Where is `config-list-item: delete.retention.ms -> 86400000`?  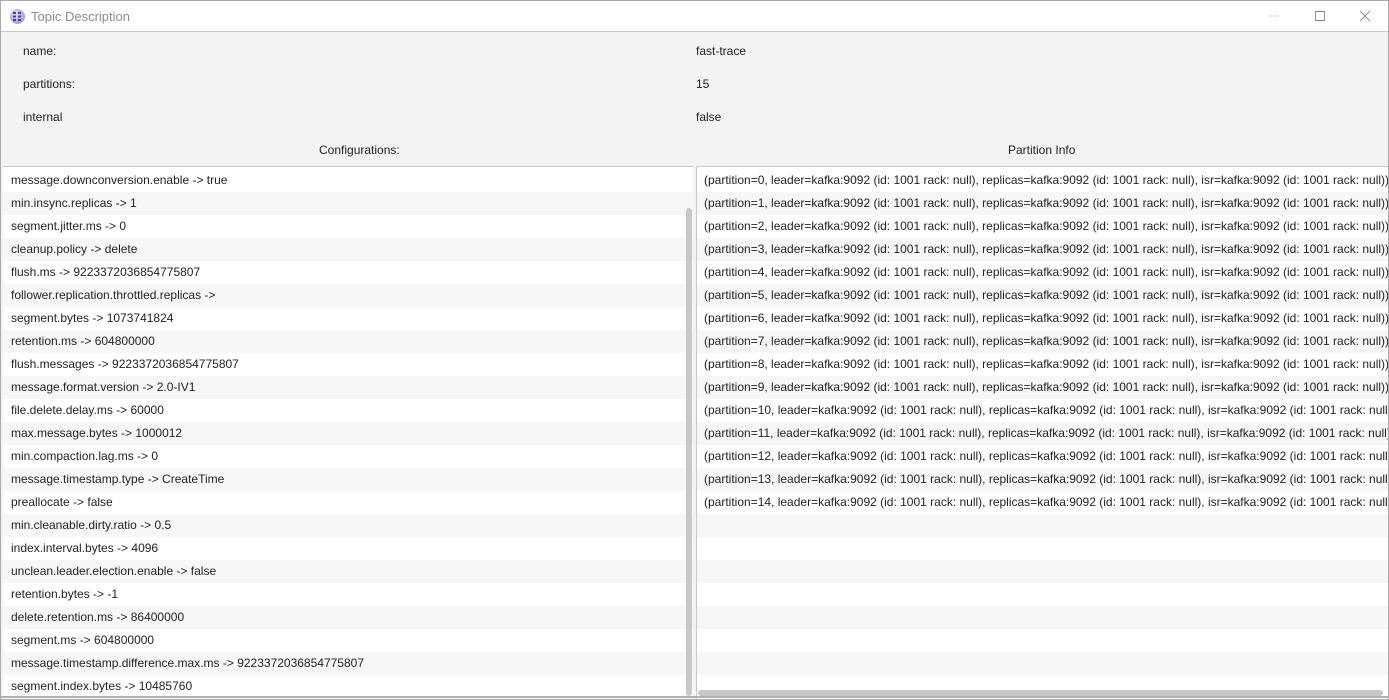 config-list-item: delete.retention.ms -> 86400000 is located at coordinates (348, 617).